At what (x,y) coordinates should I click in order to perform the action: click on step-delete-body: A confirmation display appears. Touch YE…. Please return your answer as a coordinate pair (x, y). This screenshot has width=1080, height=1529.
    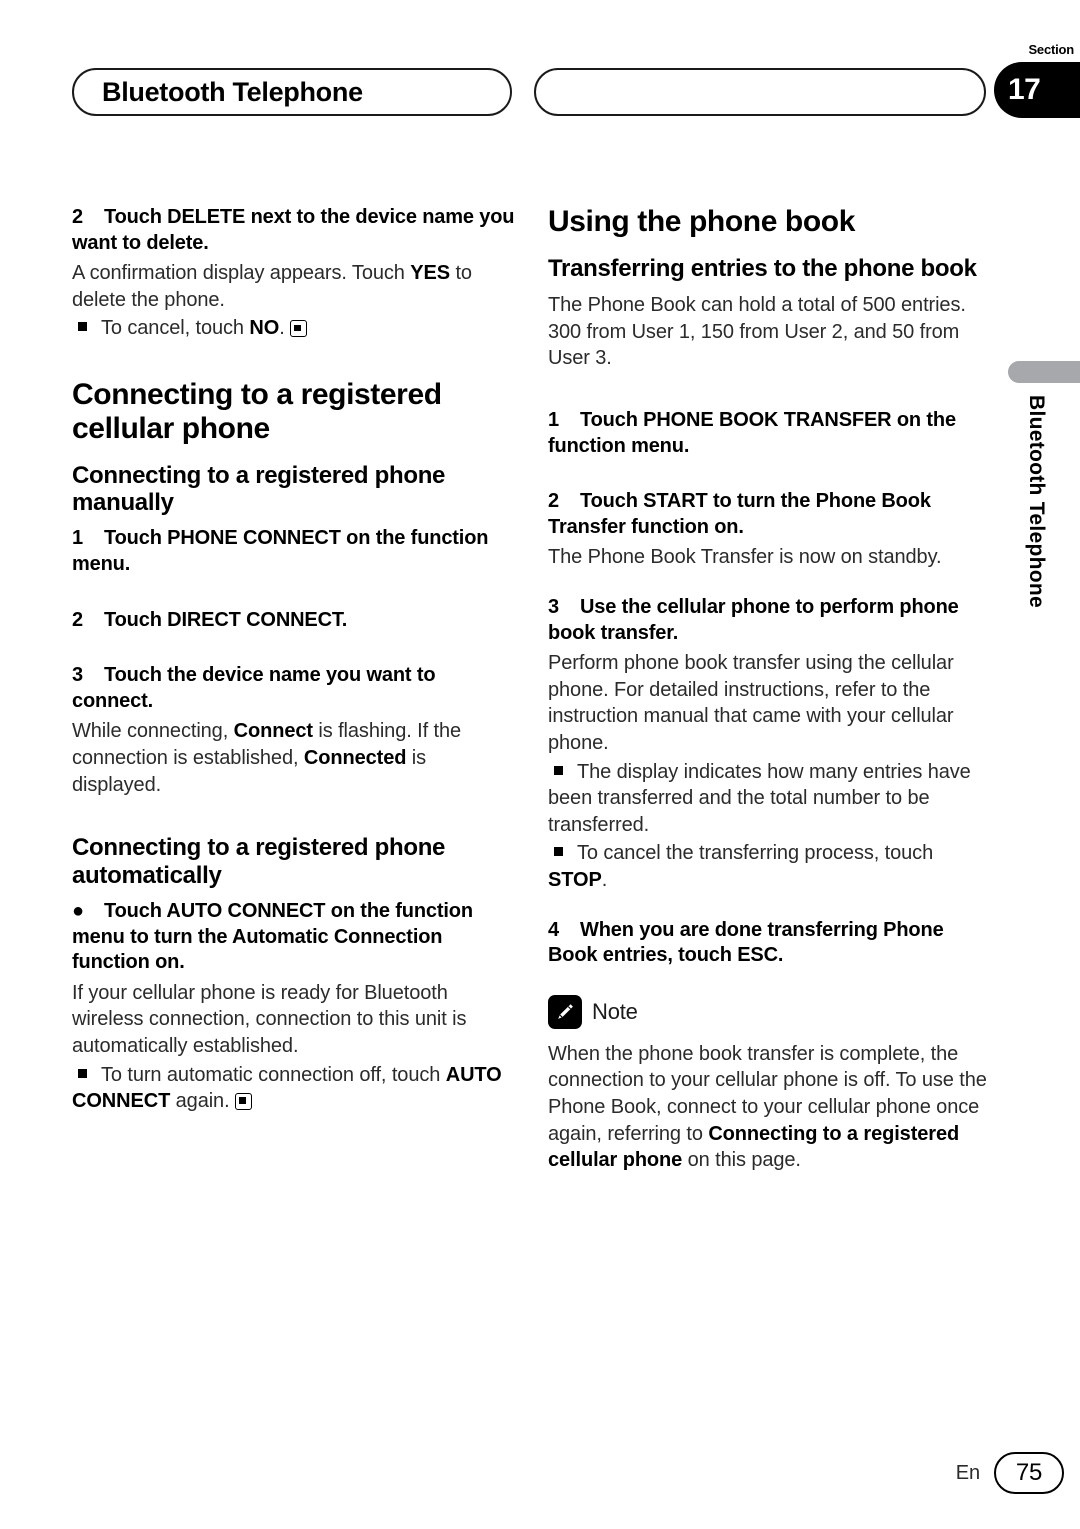
    Looking at the image, I should click on (294, 286).